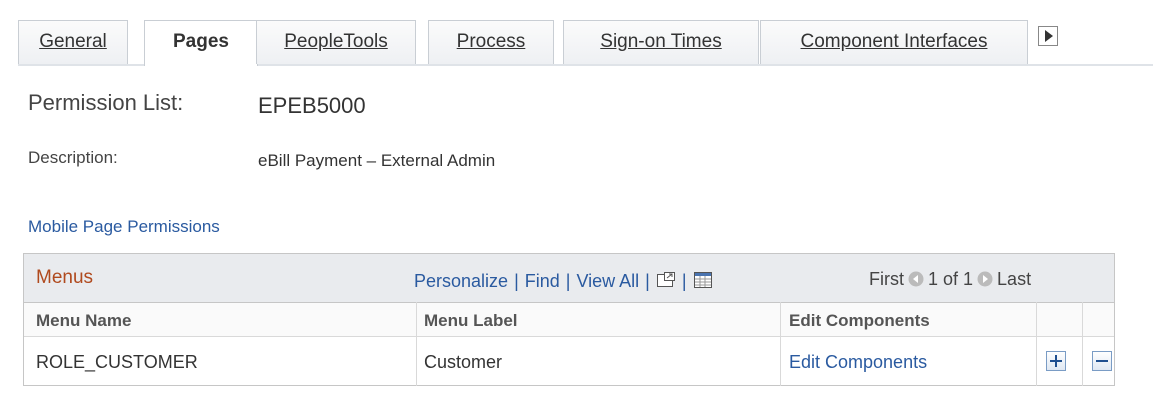  I want to click on mobile-page-permissions-link: Mobile Page Permissions, so click(124, 227).